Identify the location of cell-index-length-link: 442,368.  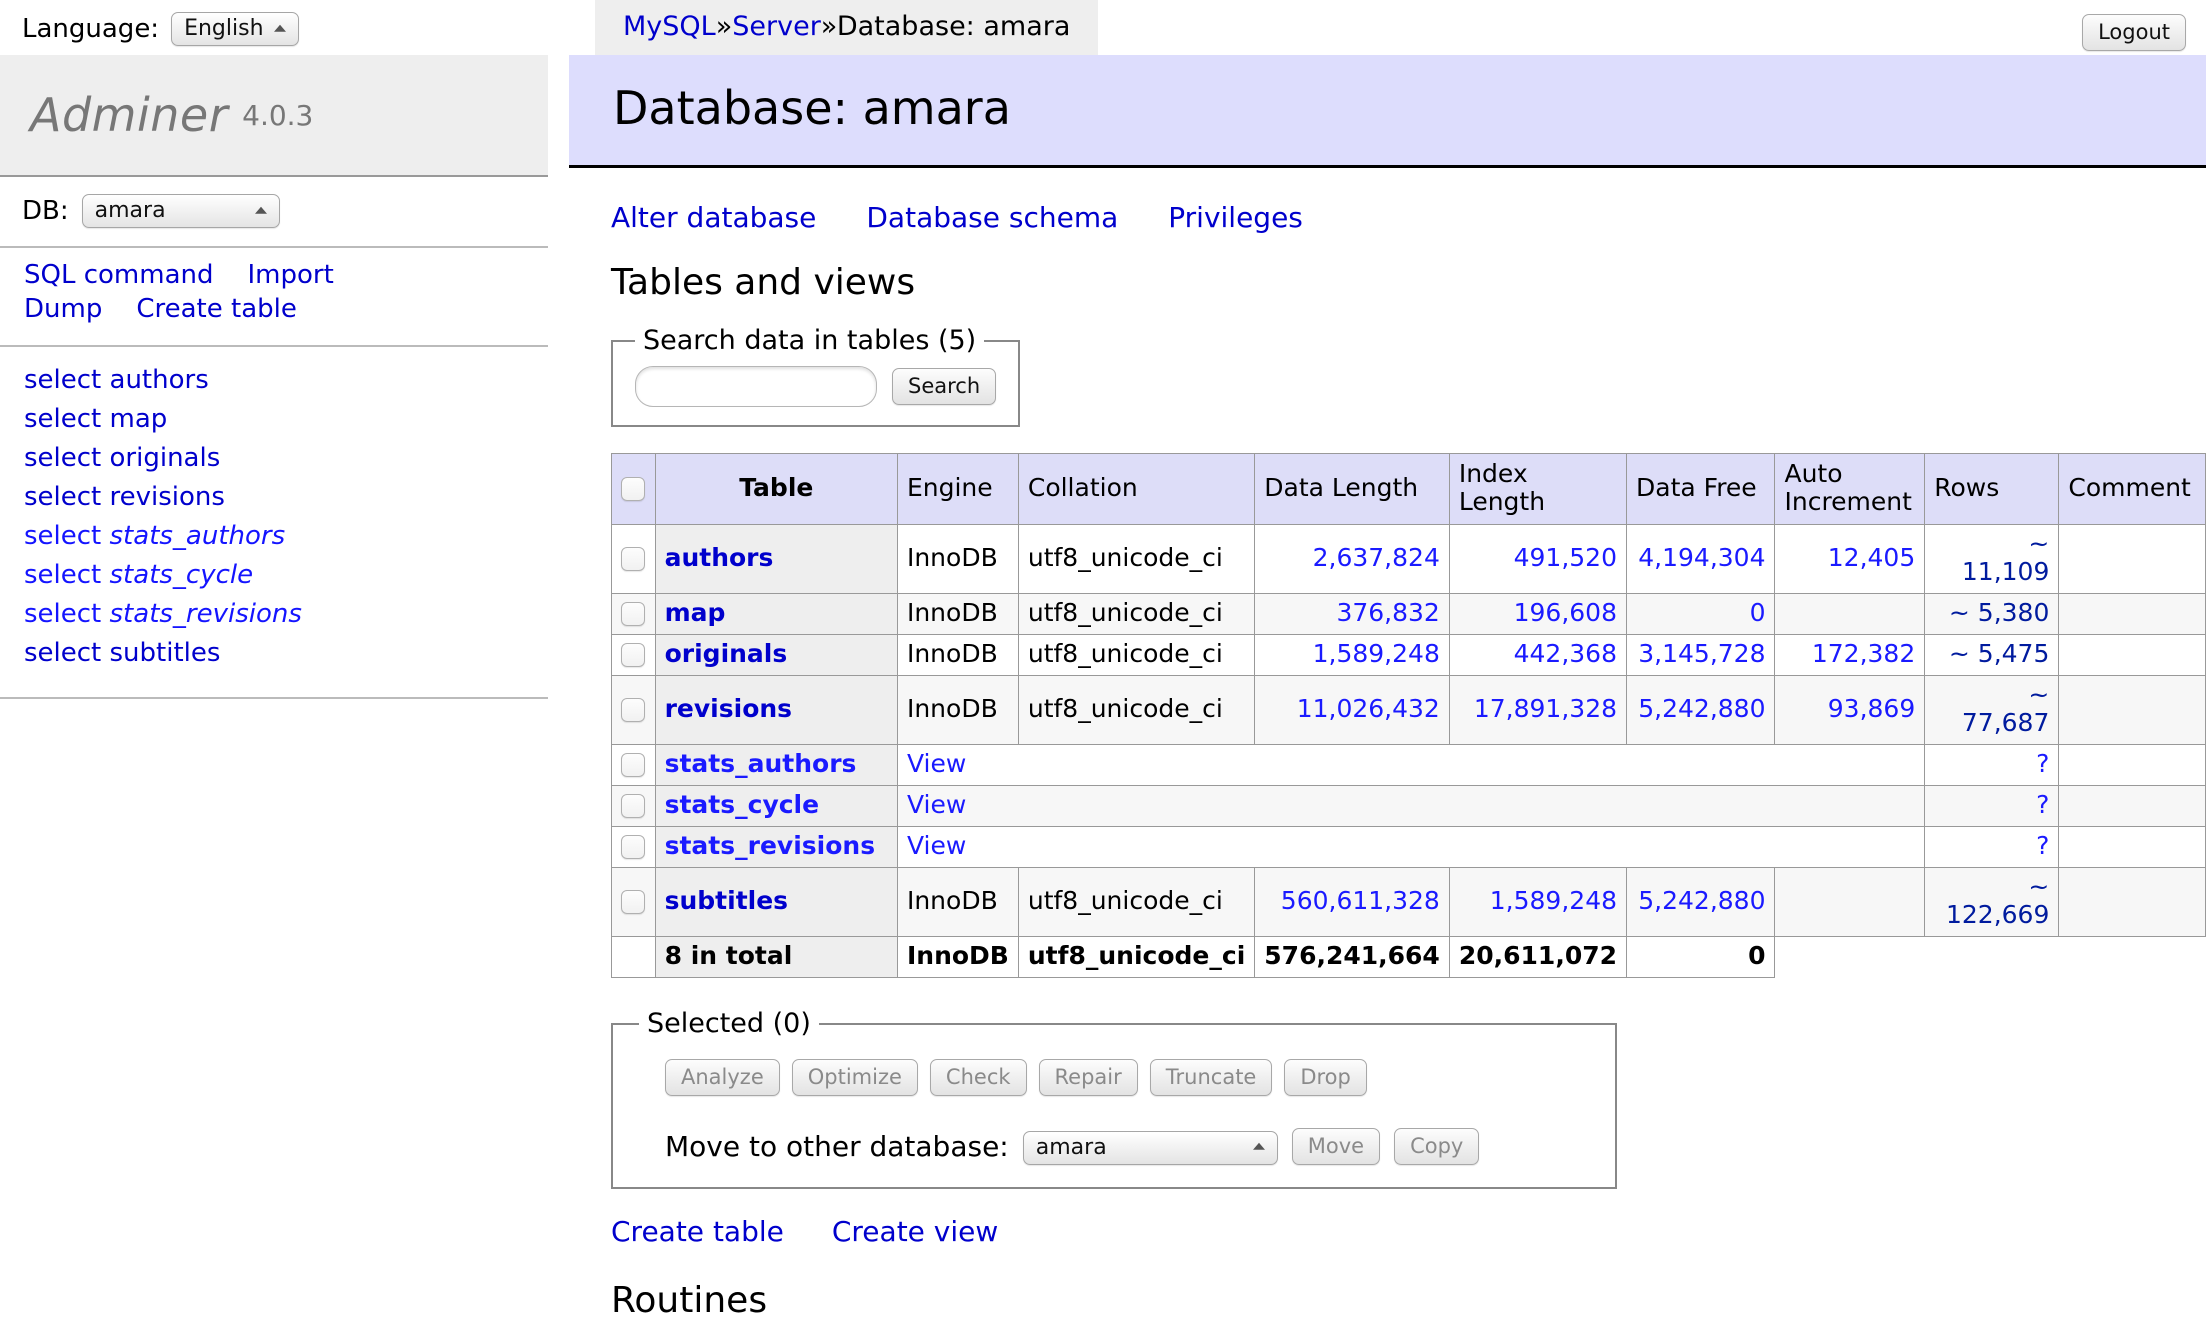
(1565, 653).